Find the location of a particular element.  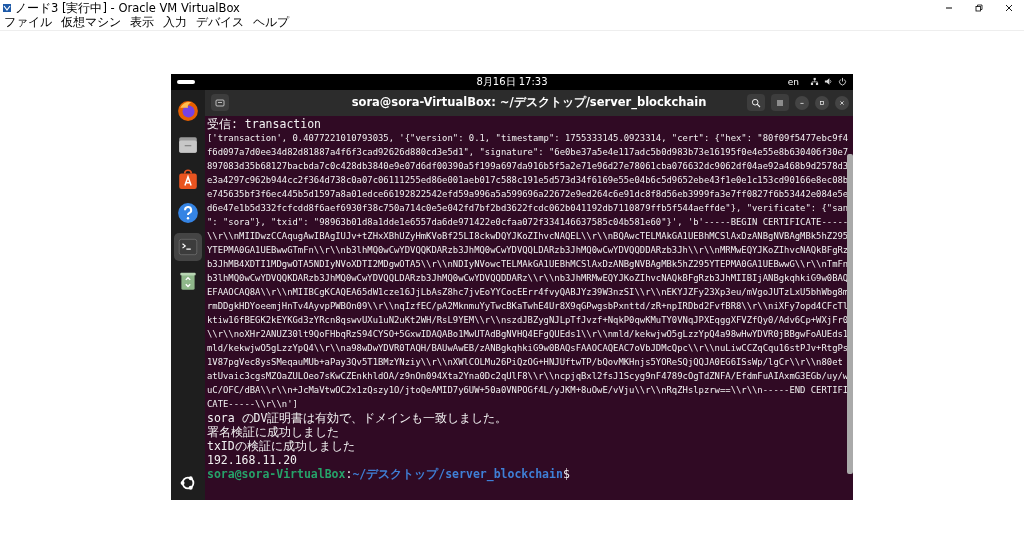

output-line: ['transaction', 0.4077221010793035, '{"version": 0.1, "timestamp": 1755333145.0923314, "cert": {"hex": "80f09f5477ebc9f4 is located at coordinates (527, 138).